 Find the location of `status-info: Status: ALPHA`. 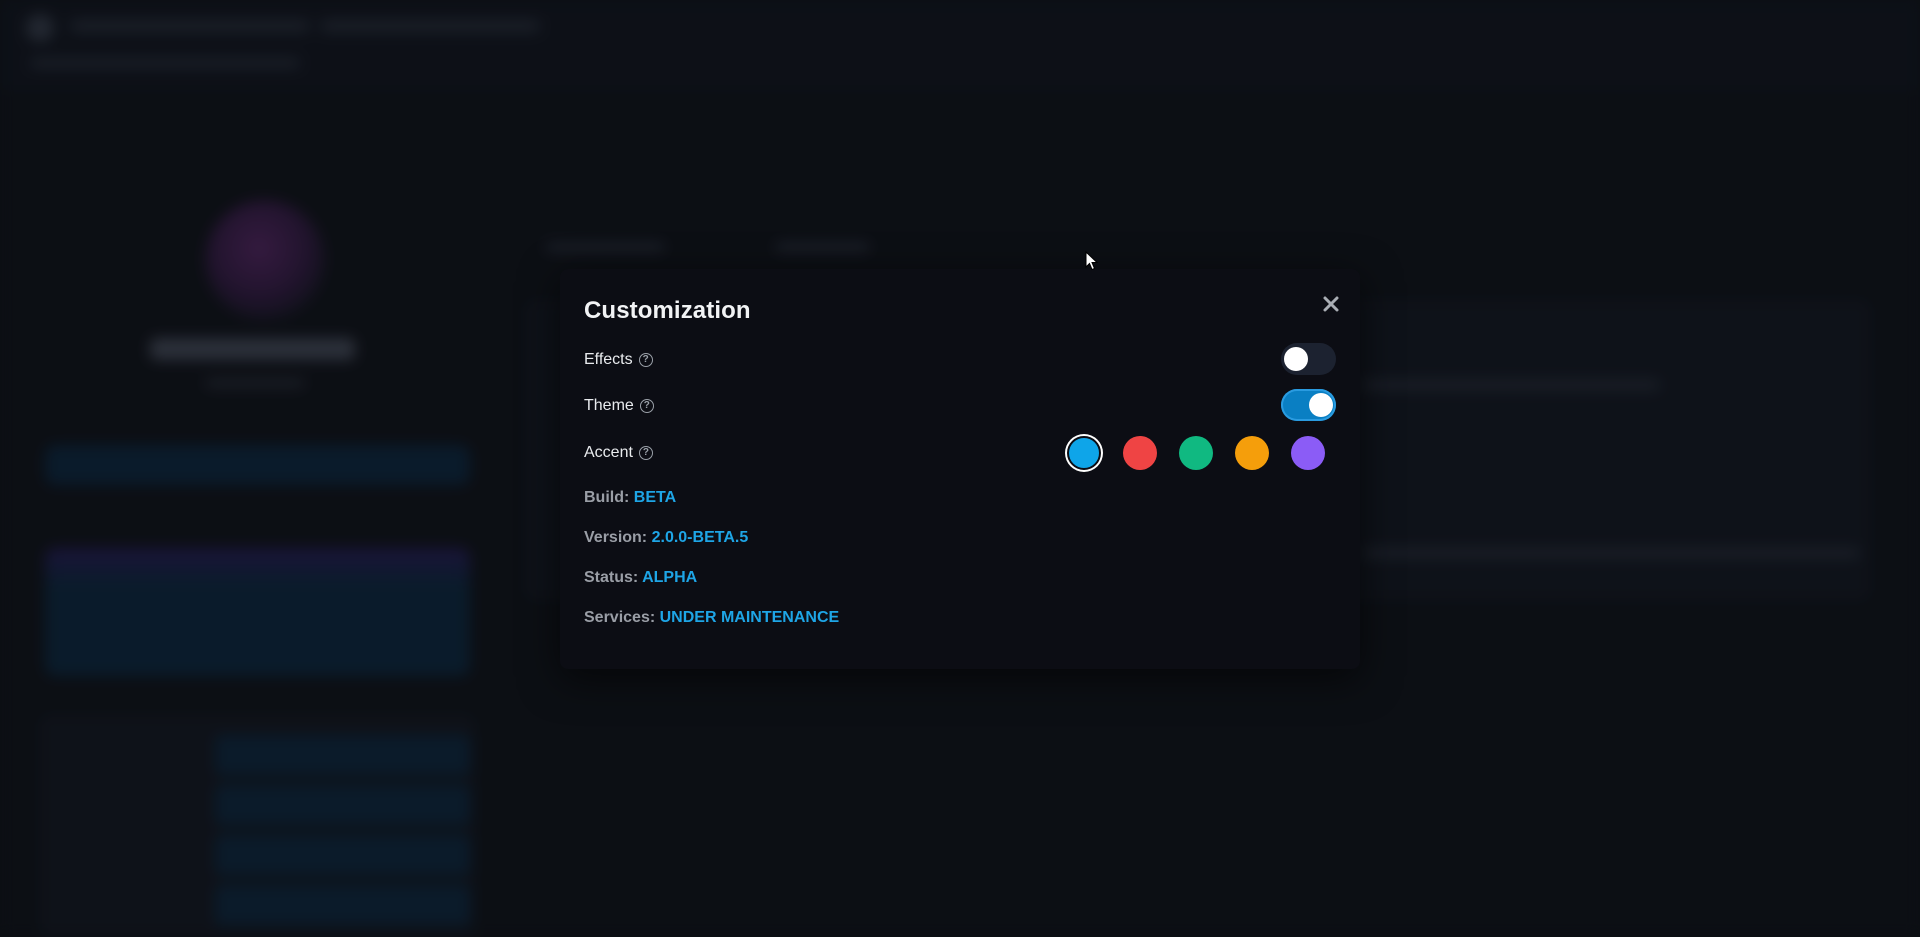

status-info: Status: ALPHA is located at coordinates (640, 578).